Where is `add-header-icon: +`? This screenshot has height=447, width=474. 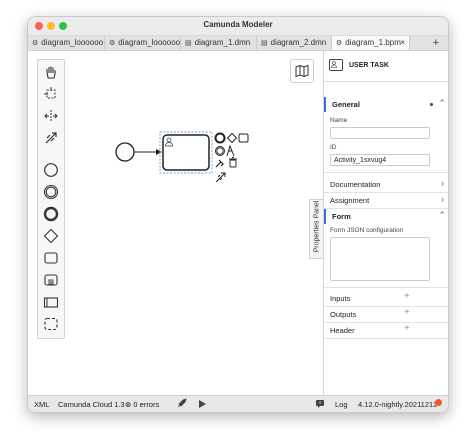 add-header-icon: + is located at coordinates (407, 328).